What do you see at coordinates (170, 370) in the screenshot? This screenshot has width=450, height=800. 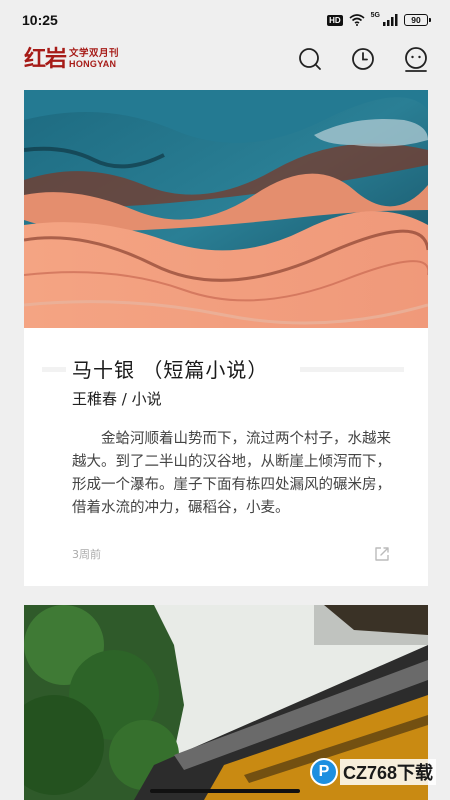 I see `article-title: 马十银 （短篇小说）` at bounding box center [170, 370].